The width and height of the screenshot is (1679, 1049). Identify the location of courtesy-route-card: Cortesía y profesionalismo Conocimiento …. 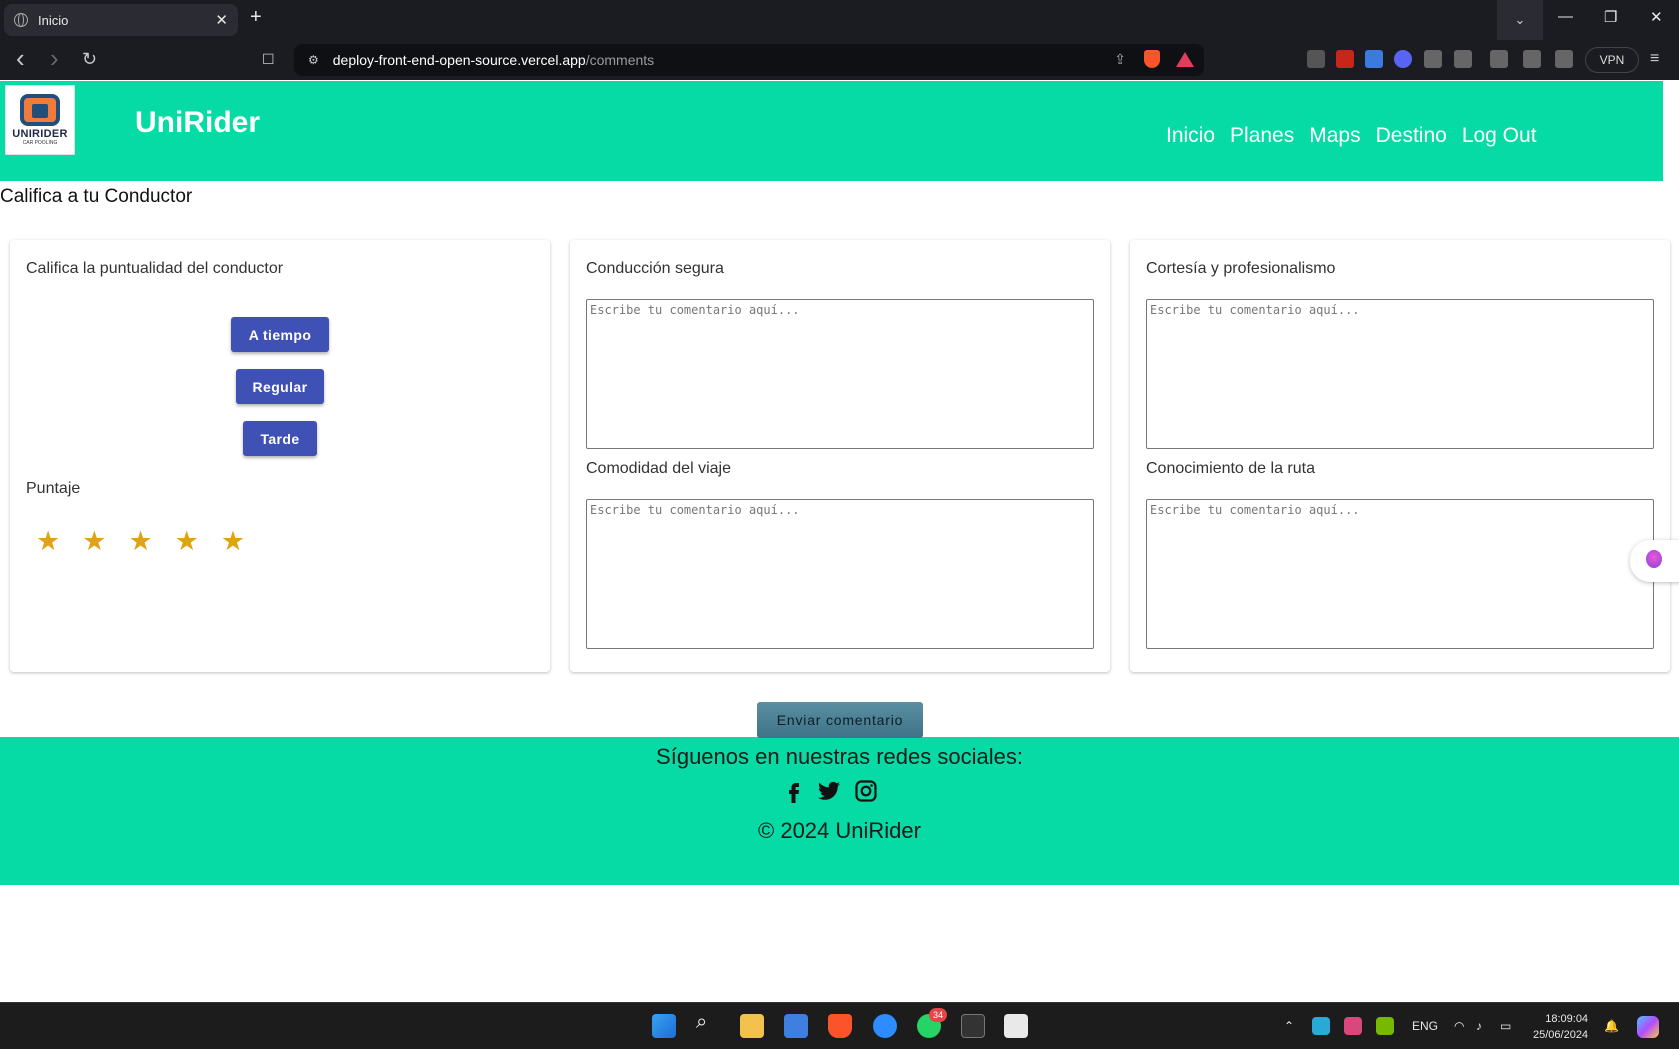
(1400, 456).